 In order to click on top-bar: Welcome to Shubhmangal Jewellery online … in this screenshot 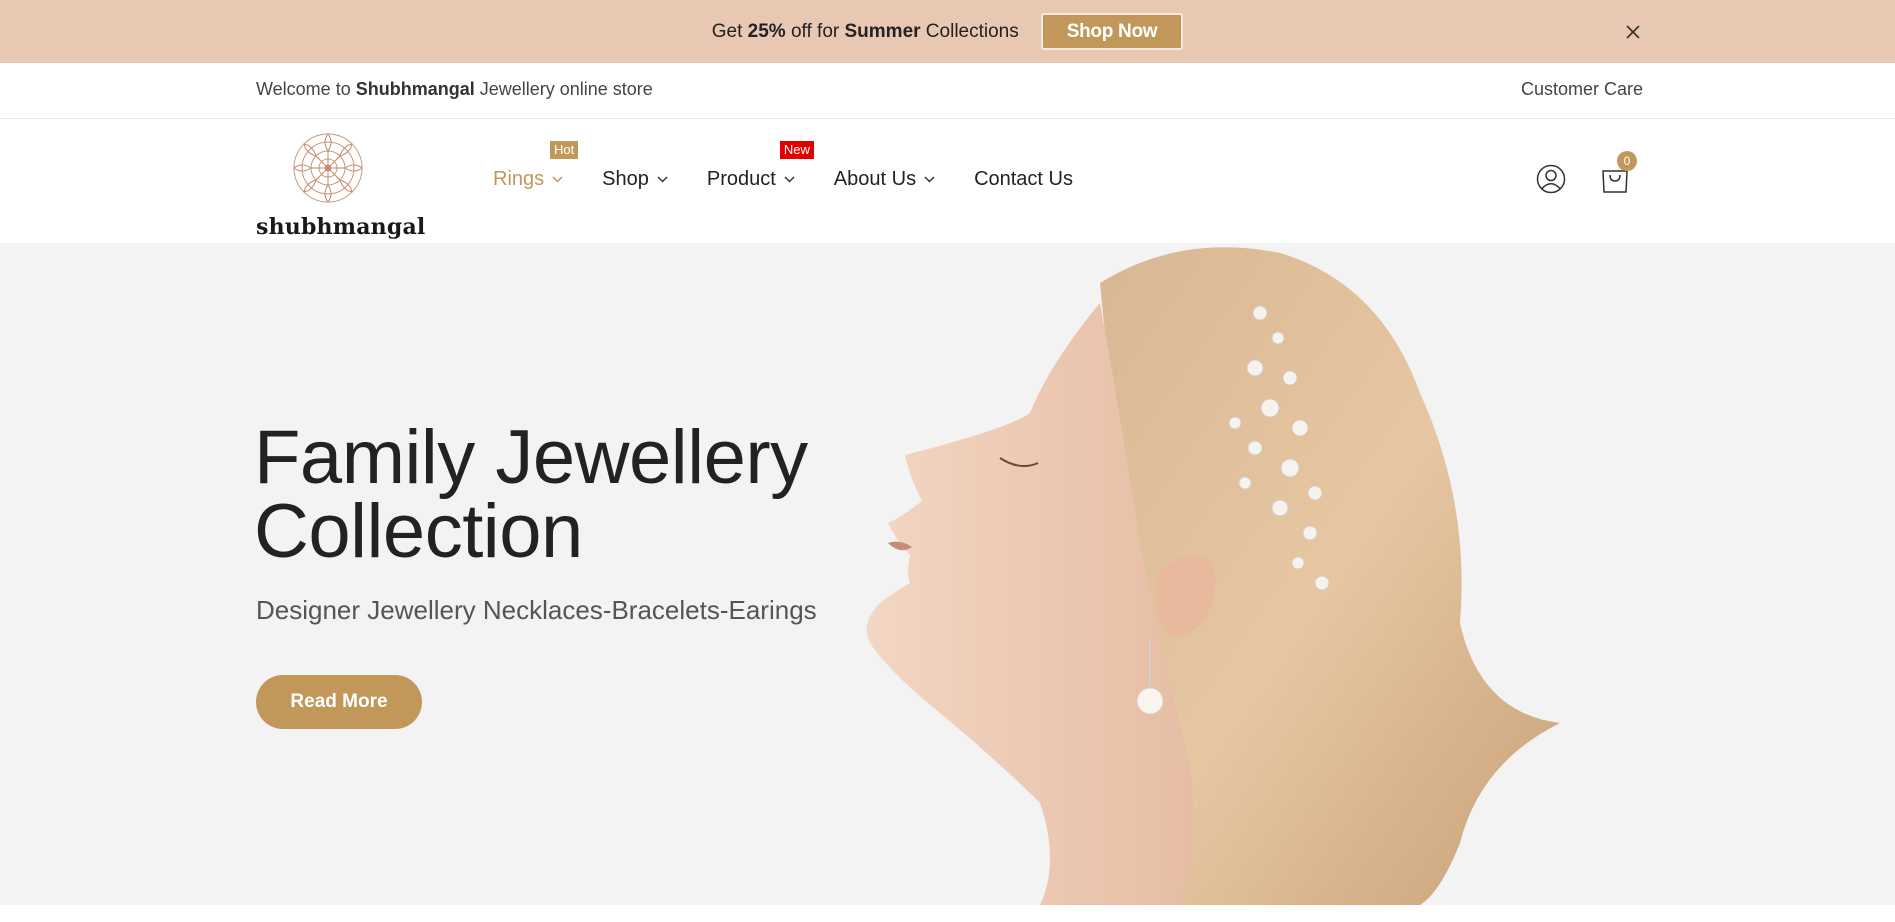, I will do `click(947, 91)`.